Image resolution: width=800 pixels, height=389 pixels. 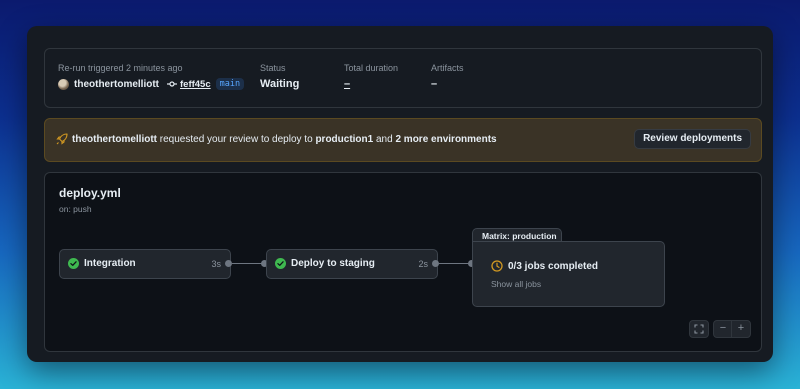 What do you see at coordinates (230, 84) in the screenshot?
I see `branch-badge: main` at bounding box center [230, 84].